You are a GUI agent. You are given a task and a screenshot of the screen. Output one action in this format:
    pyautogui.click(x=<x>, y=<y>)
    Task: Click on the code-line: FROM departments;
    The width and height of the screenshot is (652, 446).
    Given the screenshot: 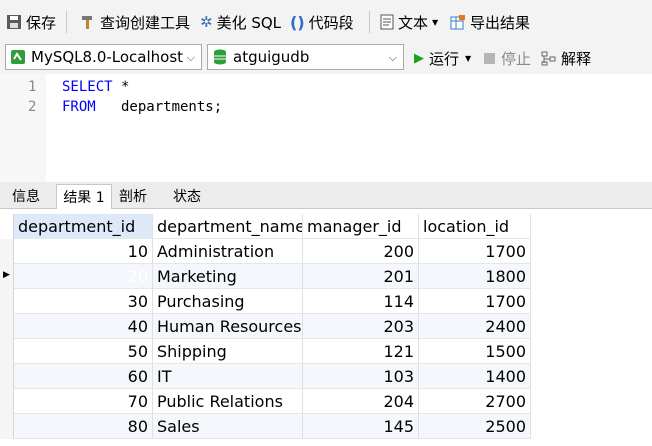 What is the action you would take?
    pyautogui.click(x=142, y=107)
    